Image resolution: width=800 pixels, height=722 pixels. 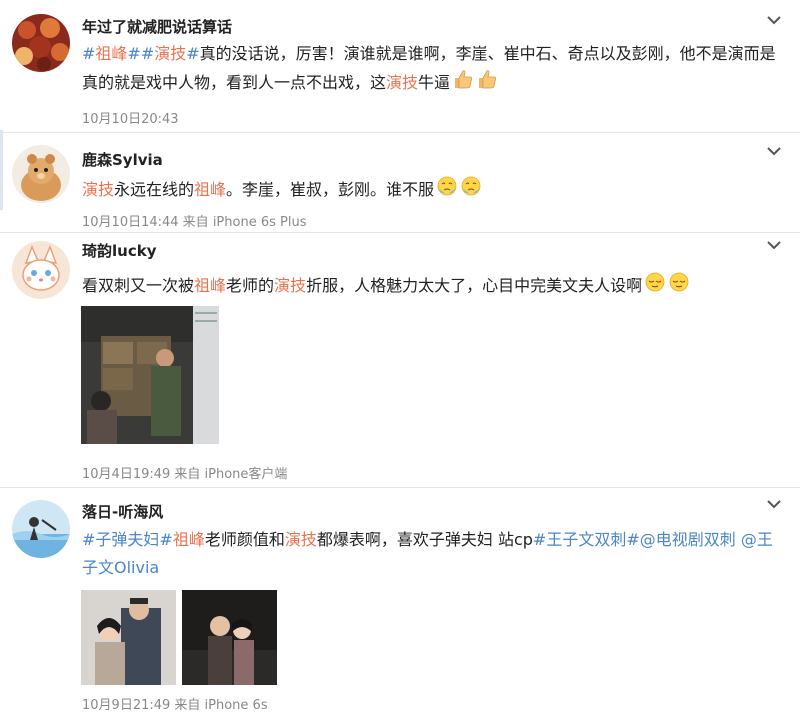 What do you see at coordinates (330, 189) in the screenshot?
I see `comment-text-segment: 。李崖，崔叔，彭刚。谁不服` at bounding box center [330, 189].